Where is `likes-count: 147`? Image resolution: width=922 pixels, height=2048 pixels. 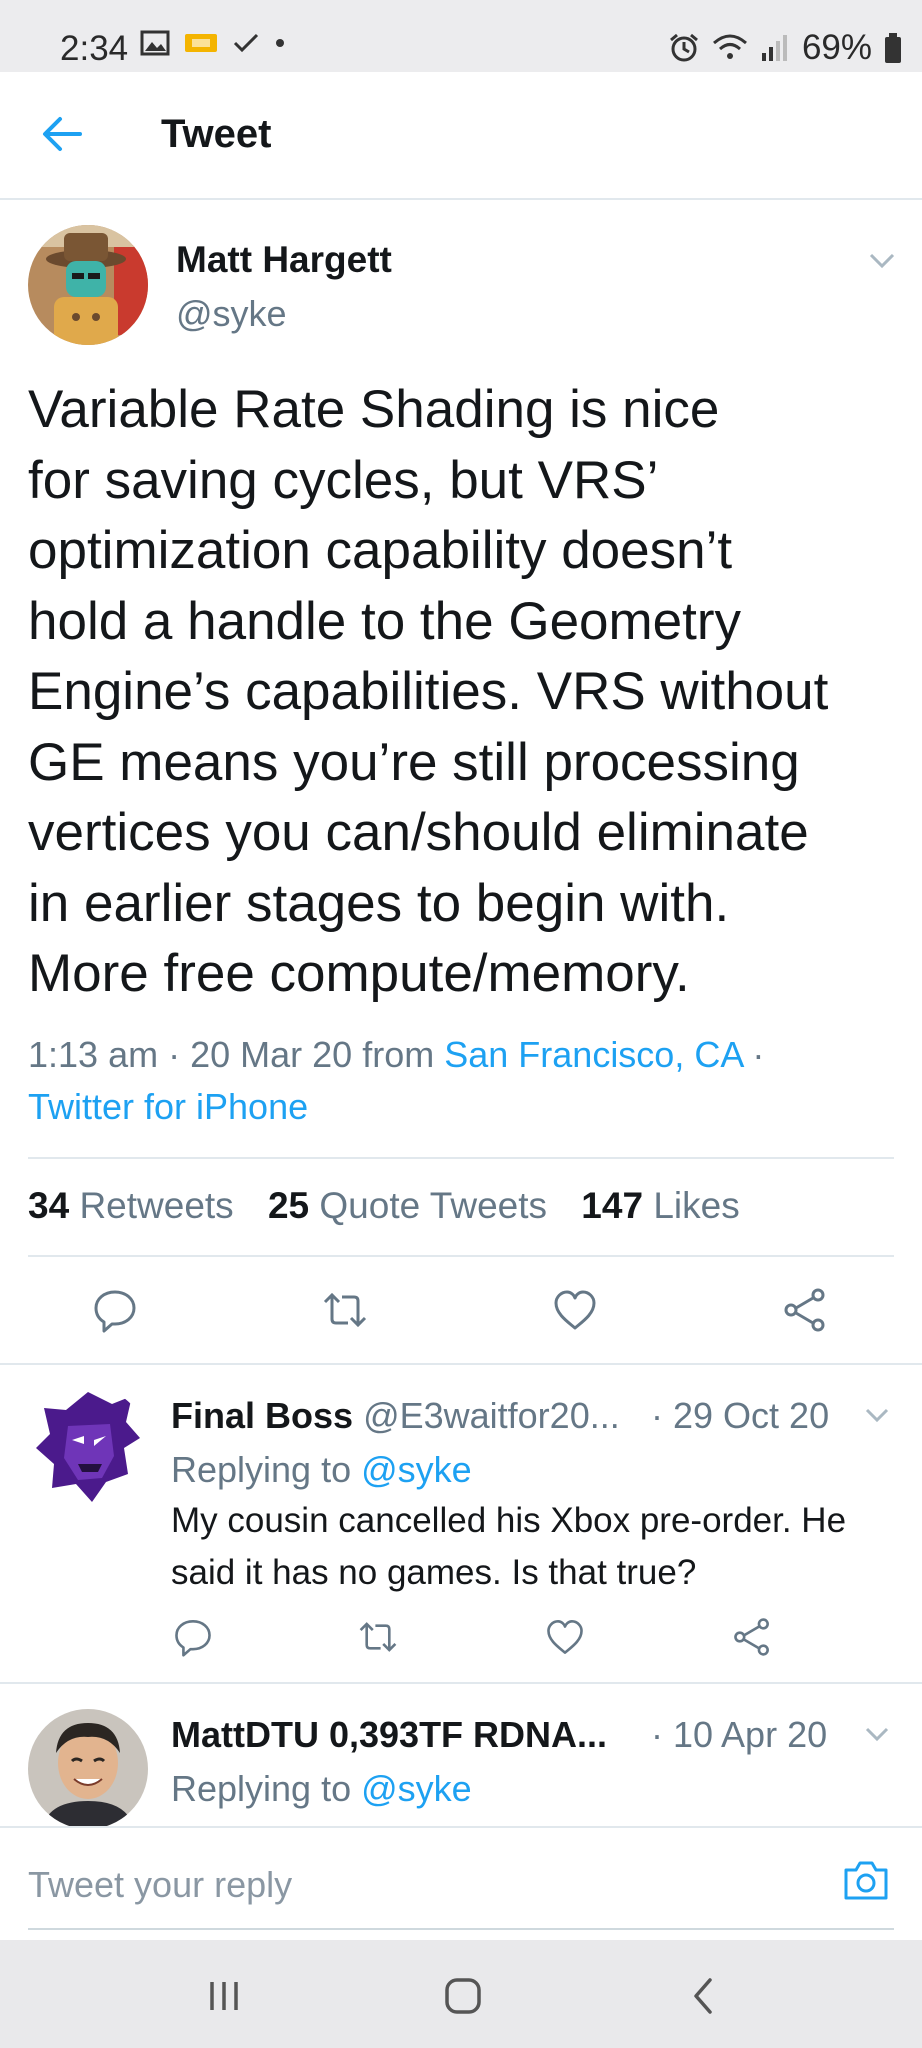
likes-count: 147 is located at coordinates (612, 1205).